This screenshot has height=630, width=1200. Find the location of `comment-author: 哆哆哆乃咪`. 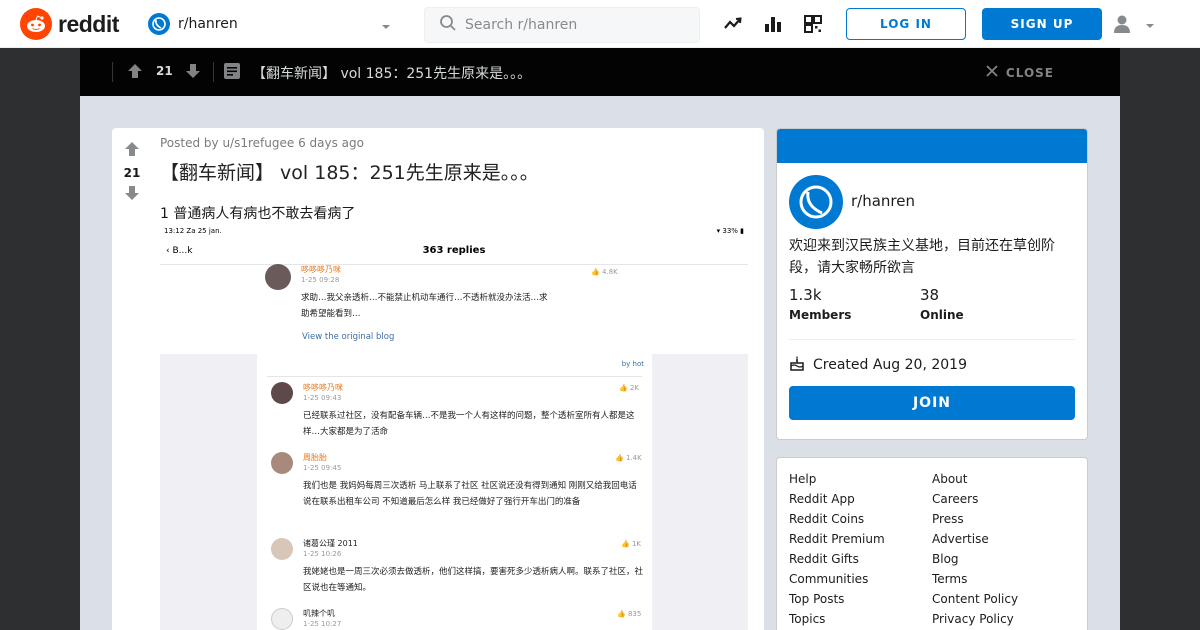

comment-author: 哆哆哆乃咪 is located at coordinates (321, 269).